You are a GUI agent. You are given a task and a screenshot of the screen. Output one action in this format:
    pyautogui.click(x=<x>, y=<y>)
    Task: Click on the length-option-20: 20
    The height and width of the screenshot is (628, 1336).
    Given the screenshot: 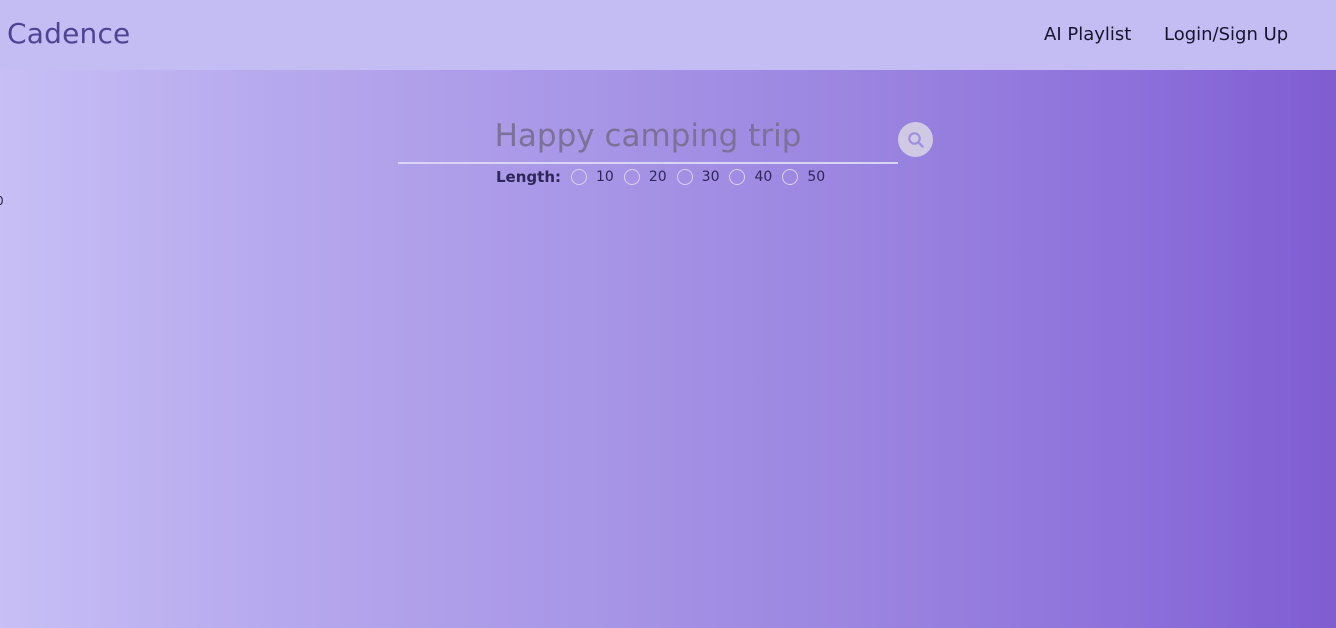 What is the action you would take?
    pyautogui.click(x=645, y=177)
    